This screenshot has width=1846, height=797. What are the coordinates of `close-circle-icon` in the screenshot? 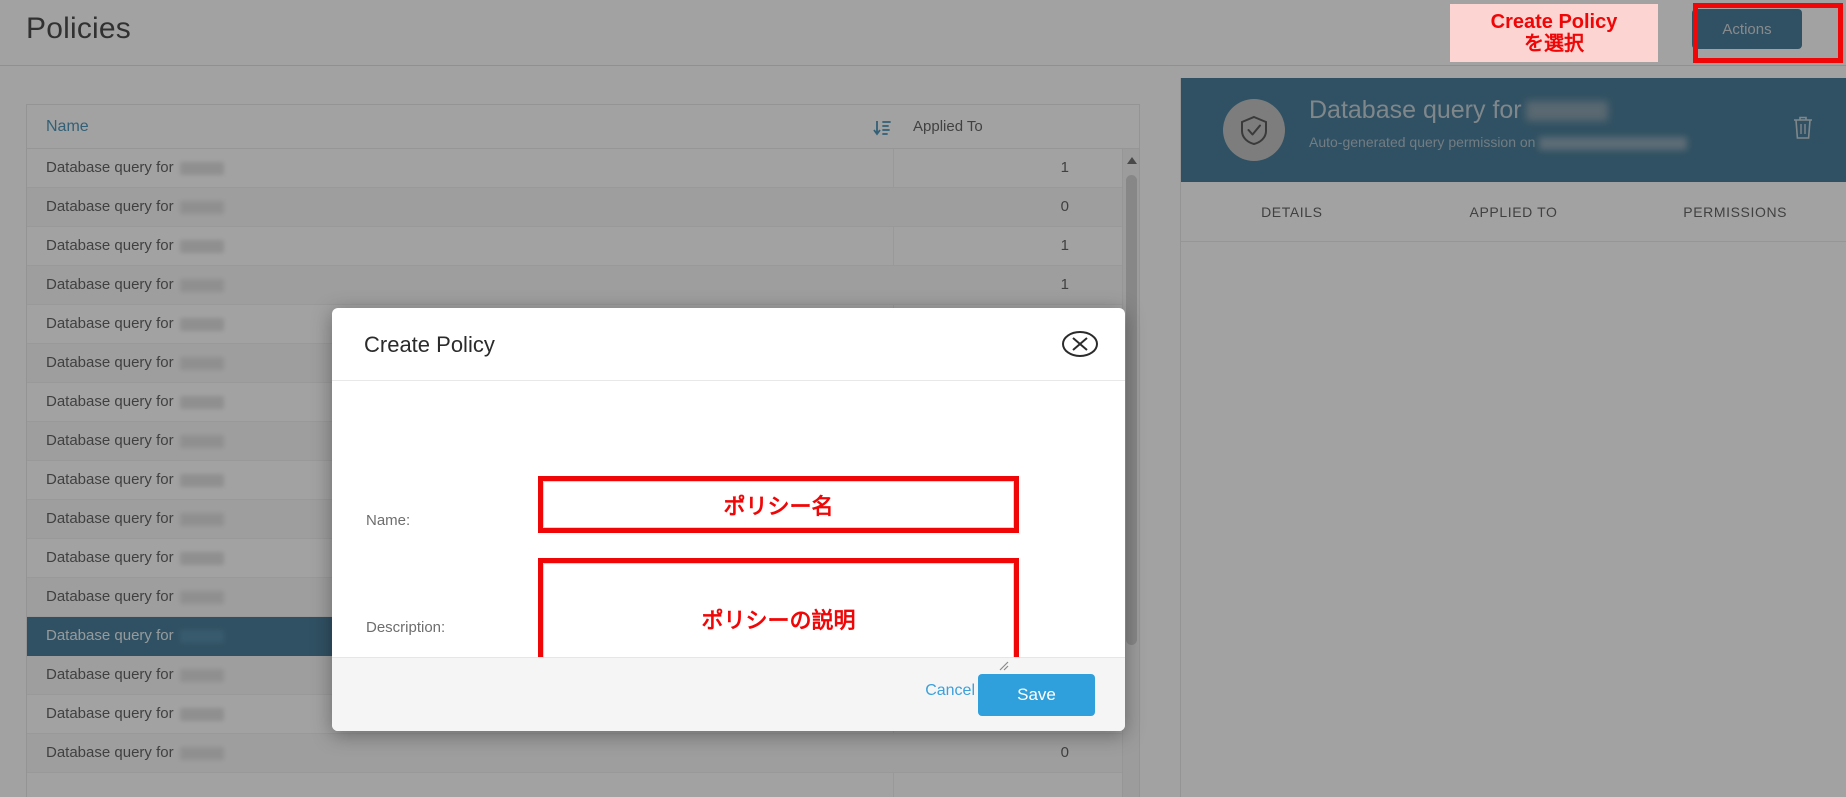 It's located at (1080, 345).